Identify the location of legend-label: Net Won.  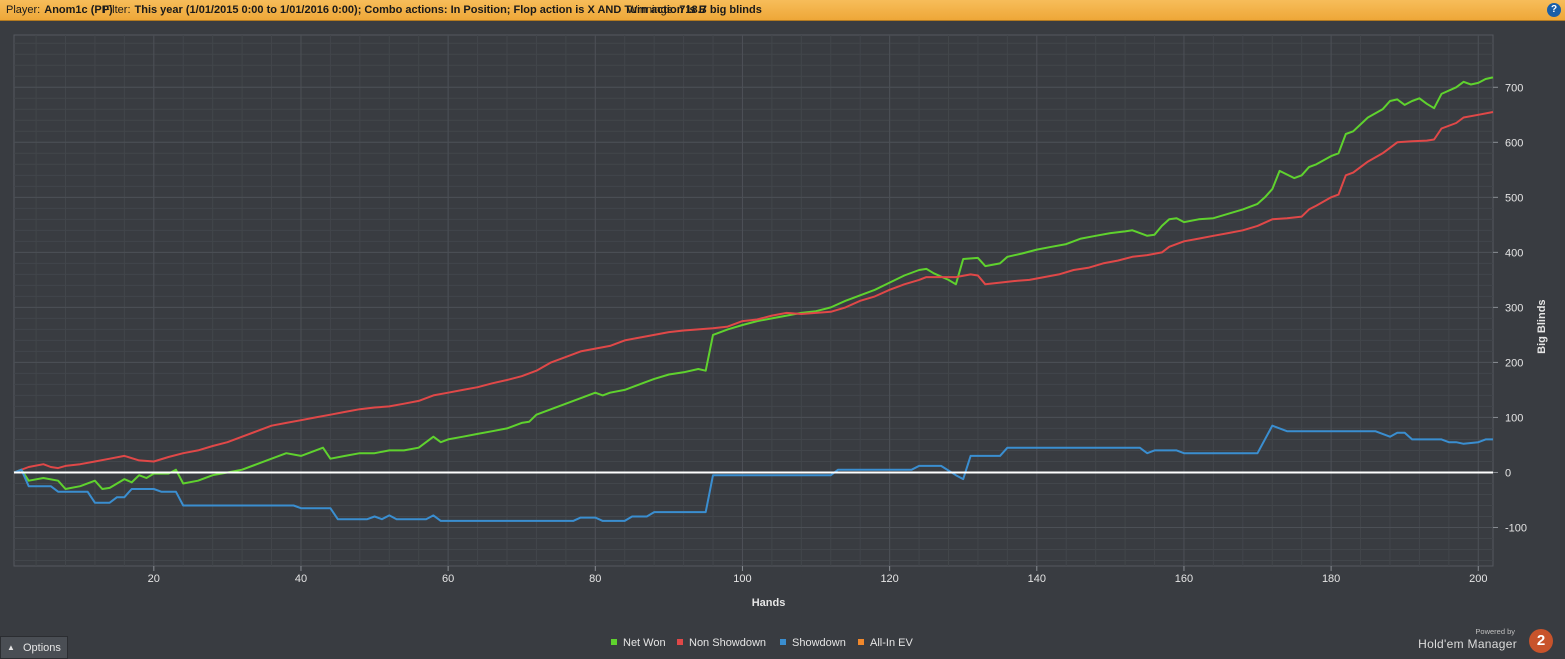
(644, 643).